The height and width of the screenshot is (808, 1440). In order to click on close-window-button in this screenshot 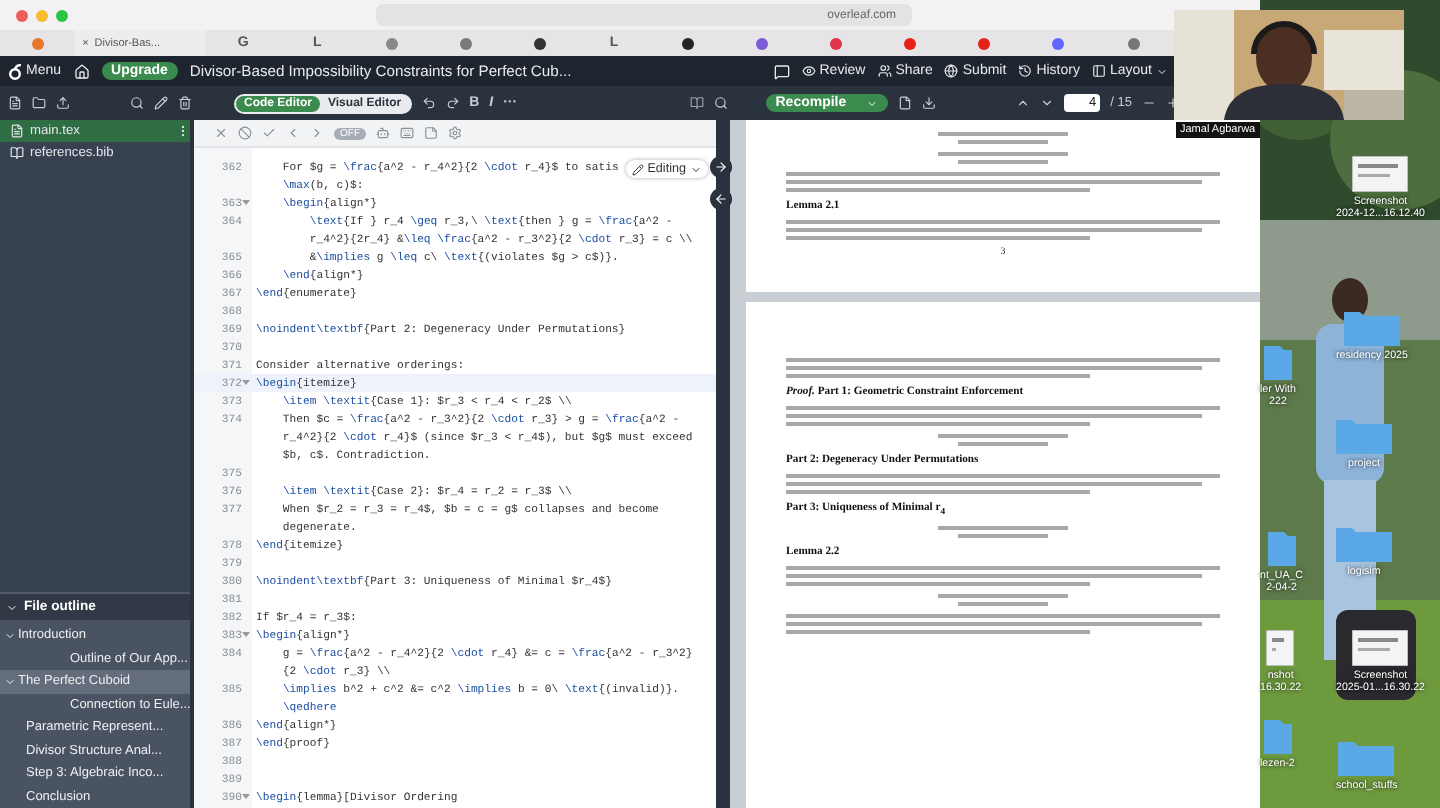, I will do `click(22, 15)`.